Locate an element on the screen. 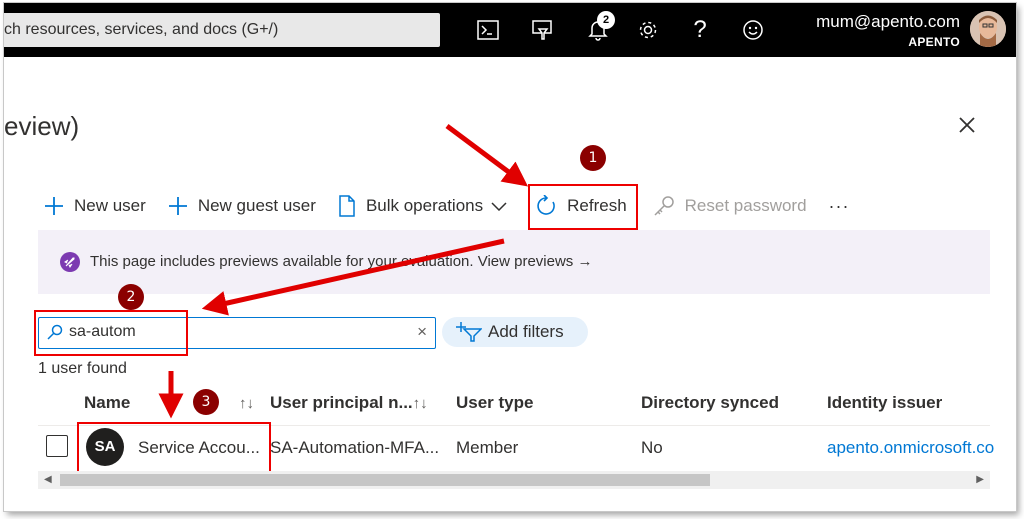 Image resolution: width=1024 pixels, height=519 pixels. directory-synced: No is located at coordinates (652, 447).